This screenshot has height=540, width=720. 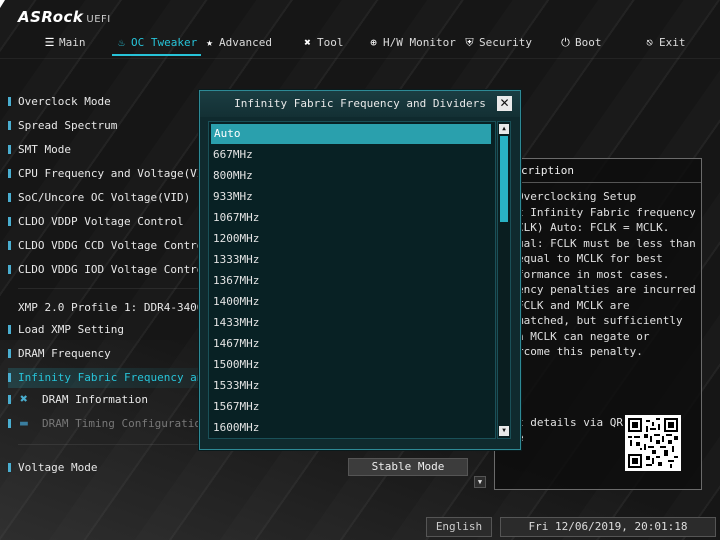 What do you see at coordinates (352, 217) in the screenshot?
I see `option-item: 1067MHz` at bounding box center [352, 217].